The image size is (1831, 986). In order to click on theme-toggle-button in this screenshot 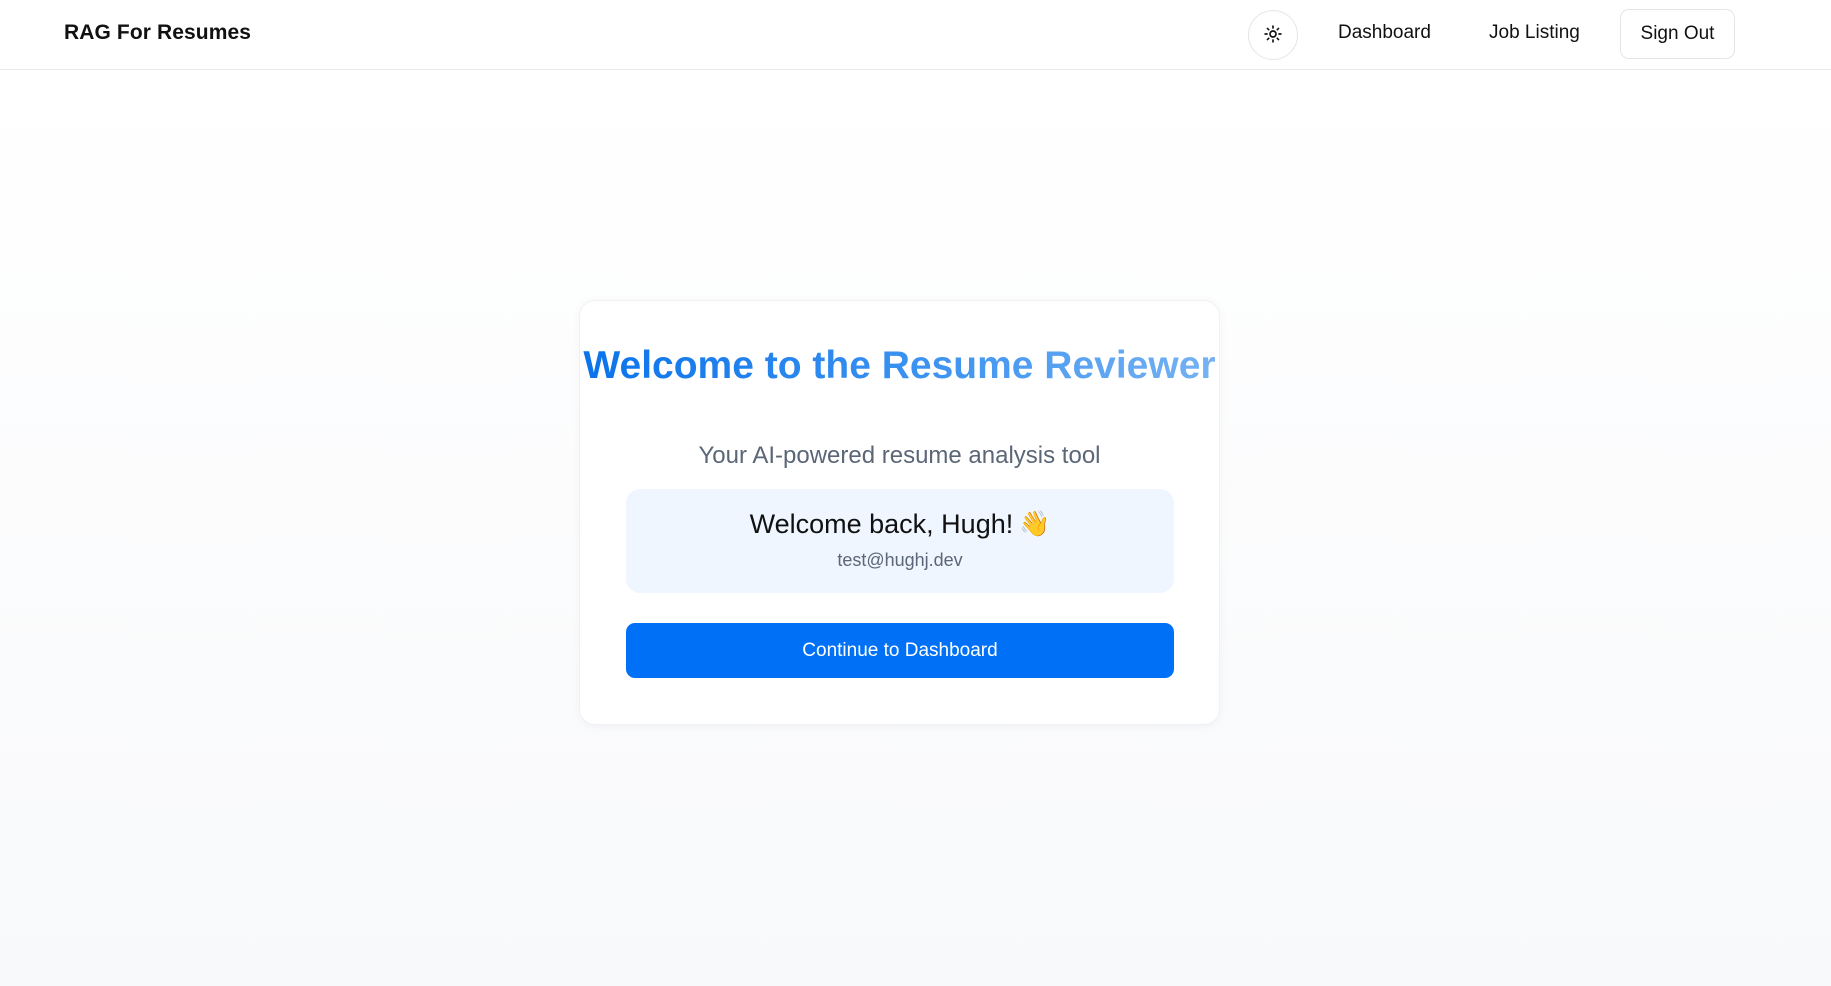, I will do `click(1273, 35)`.